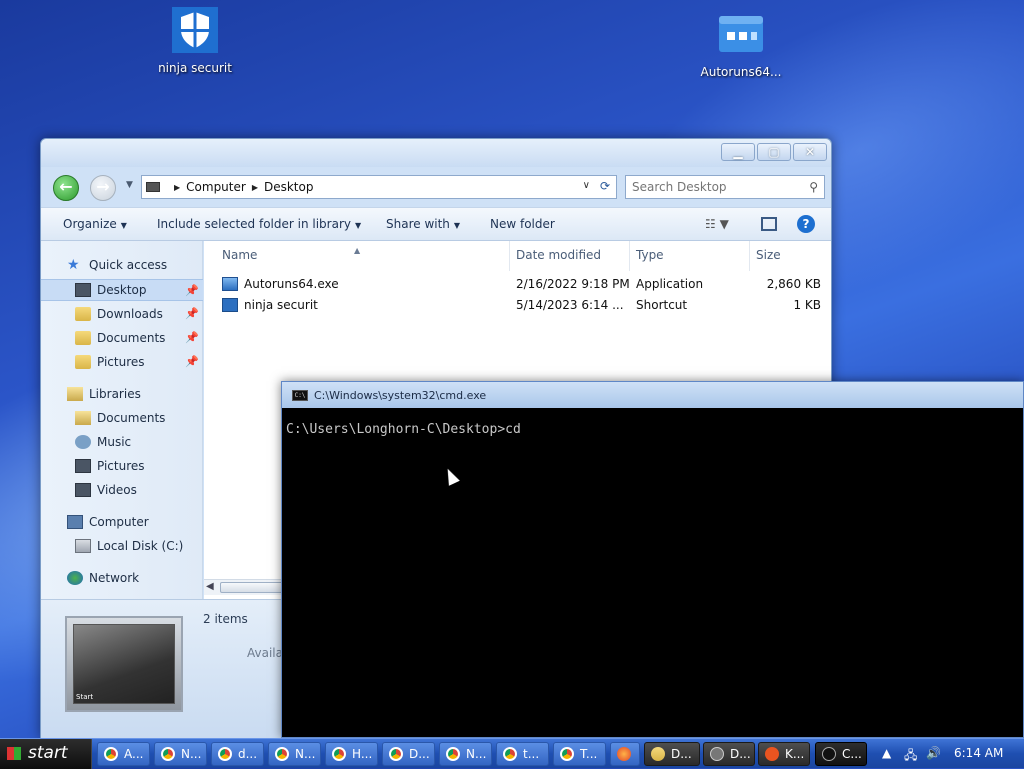  I want to click on nav-computer: Computer, so click(122, 522).